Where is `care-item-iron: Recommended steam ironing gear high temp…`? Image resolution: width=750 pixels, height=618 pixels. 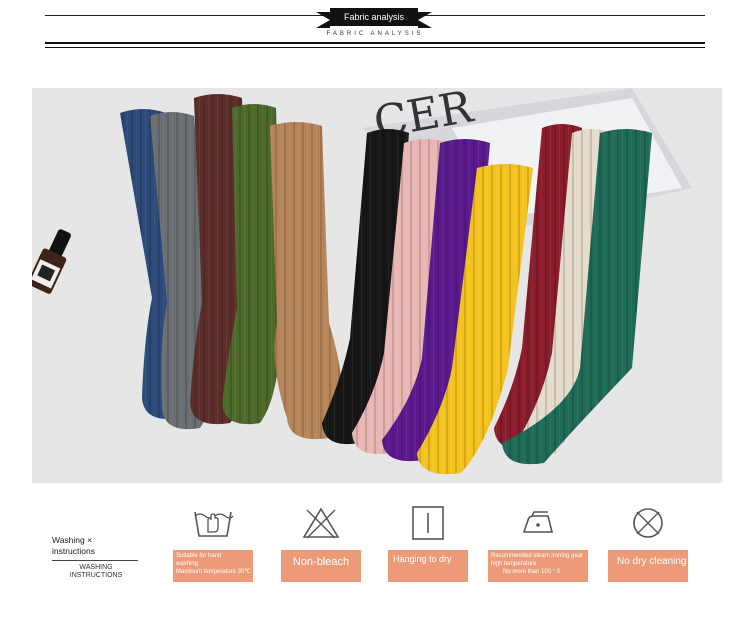 care-item-iron: Recommended steam ironing gear high temp… is located at coordinates (538, 543).